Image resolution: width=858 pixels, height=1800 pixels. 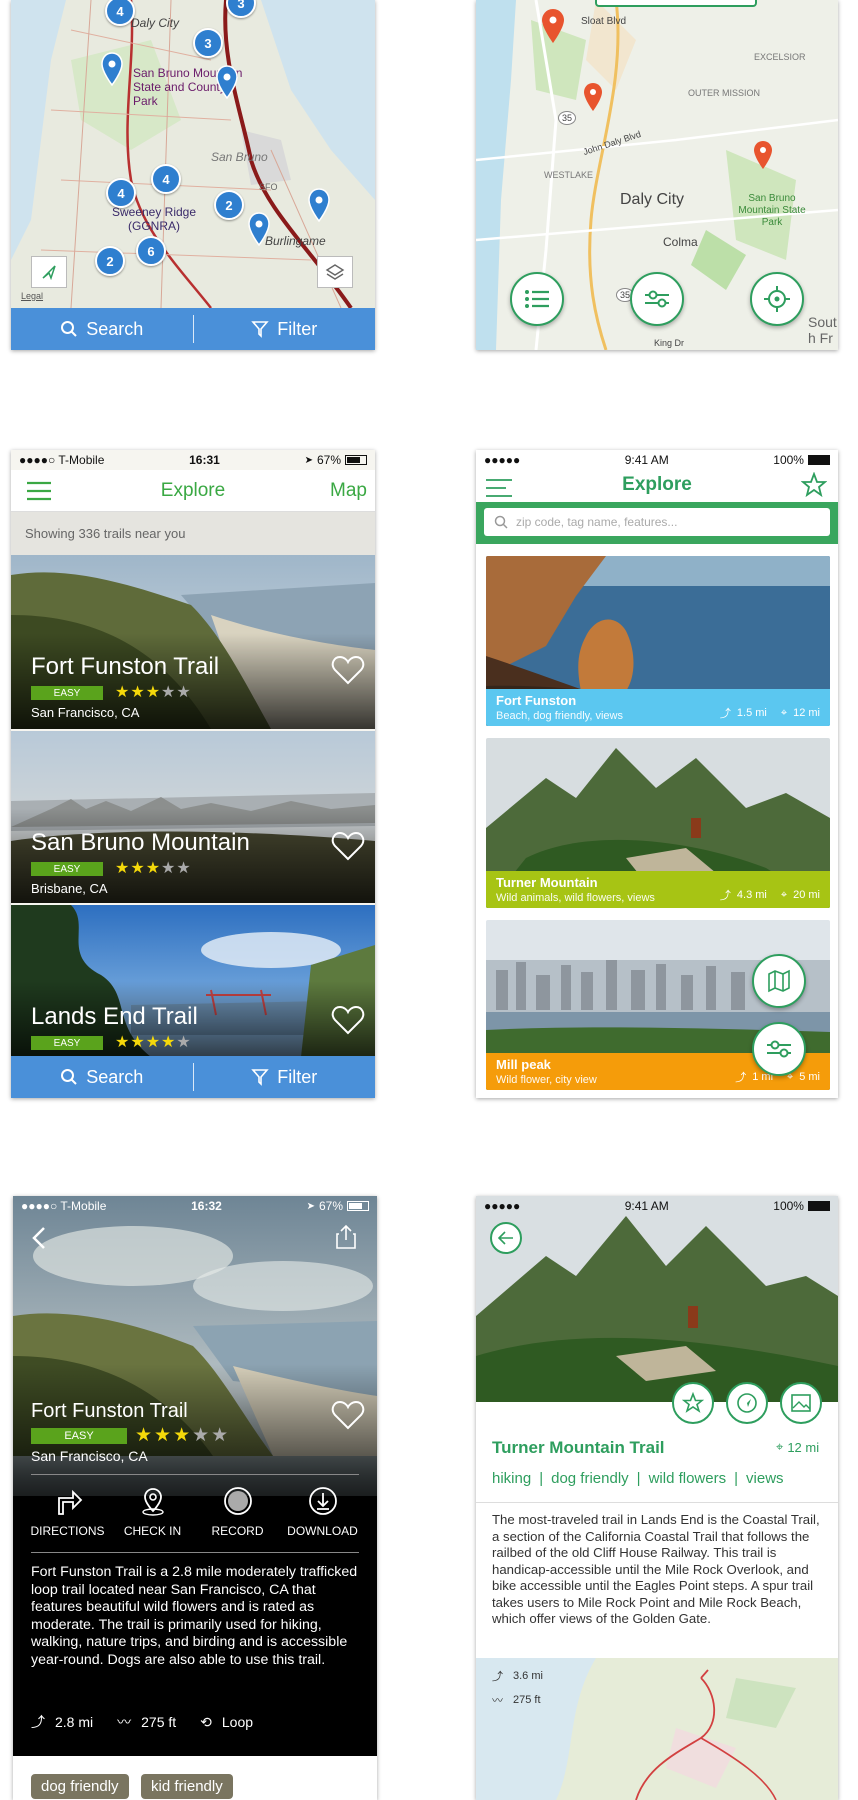 I want to click on trail-location: Brisbane, CA, so click(x=69, y=888).